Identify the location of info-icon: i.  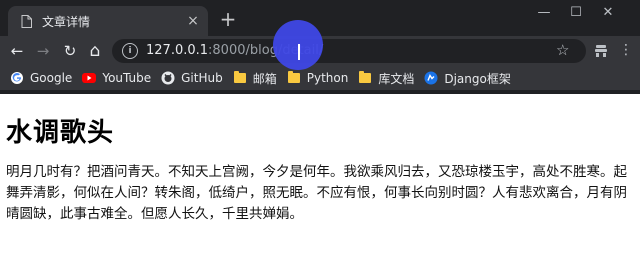
(130, 51).